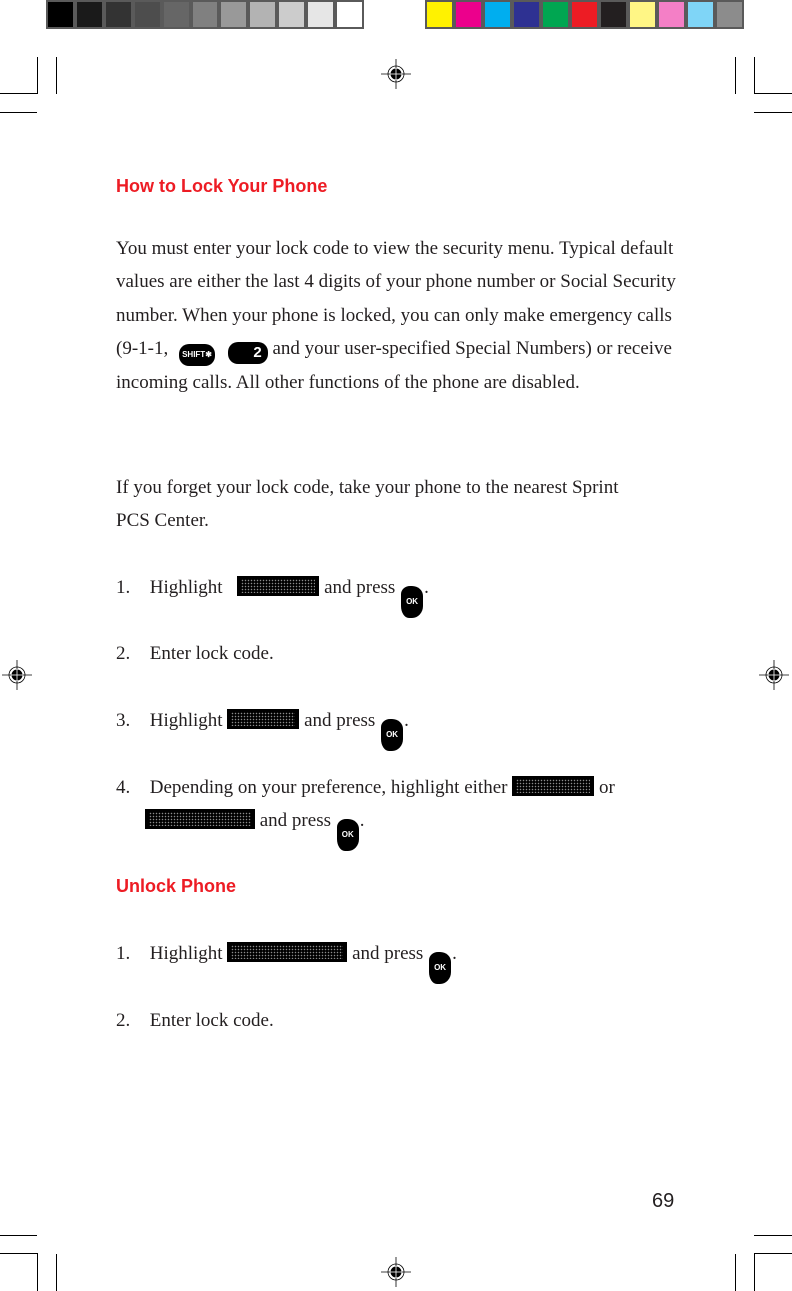 The width and height of the screenshot is (792, 1291). Describe the element at coordinates (263, 719) in the screenshot. I see `lcd-menu-lock-phone` at that location.